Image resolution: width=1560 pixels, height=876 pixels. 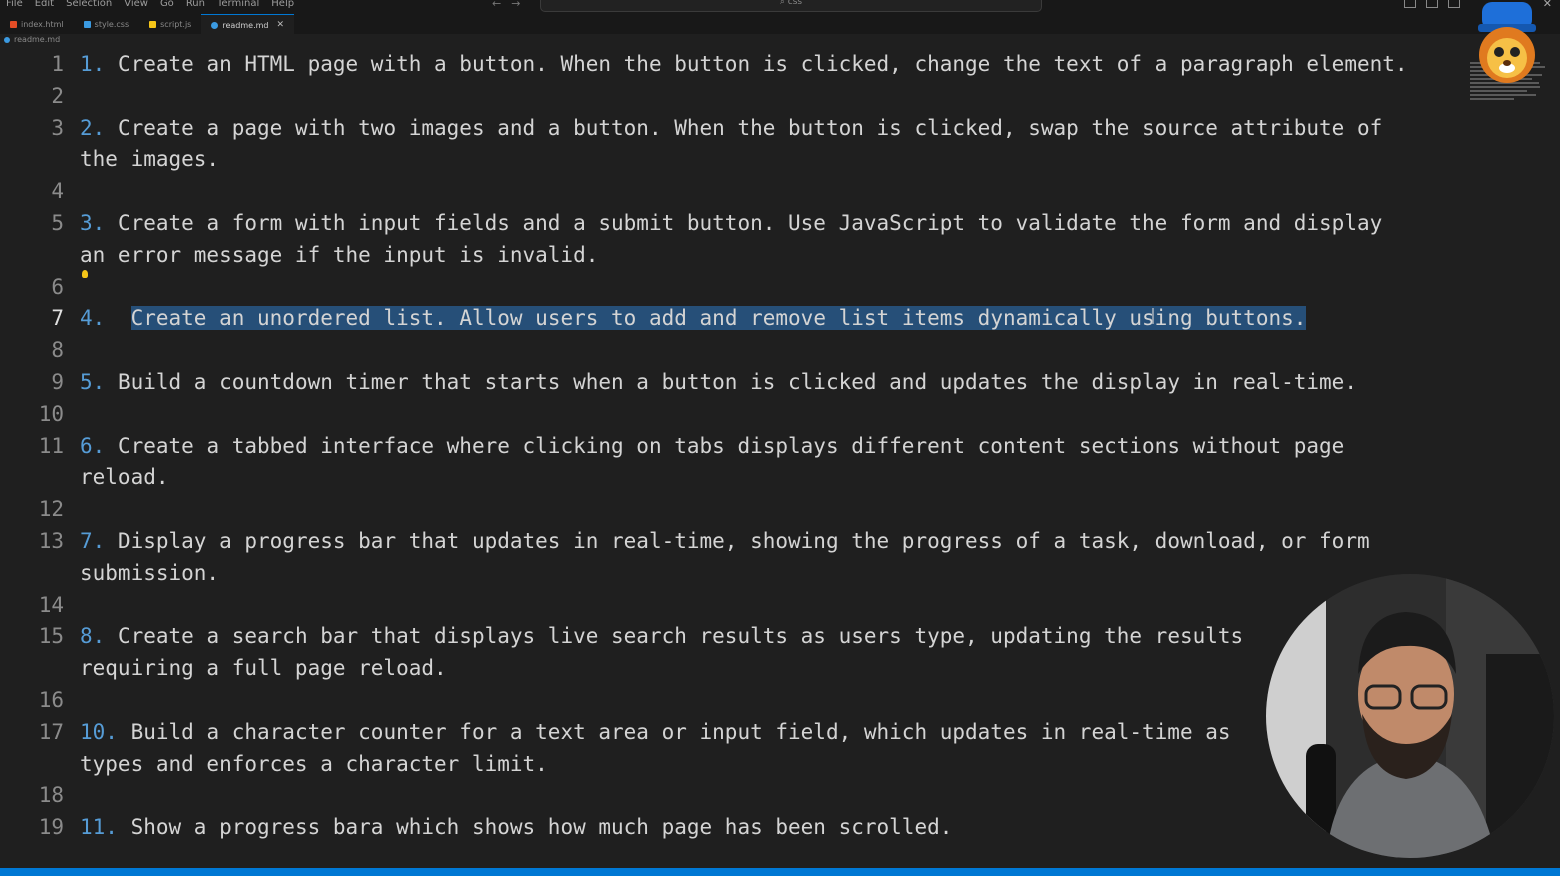 What do you see at coordinates (51, 700) in the screenshot?
I see `line-number: 16` at bounding box center [51, 700].